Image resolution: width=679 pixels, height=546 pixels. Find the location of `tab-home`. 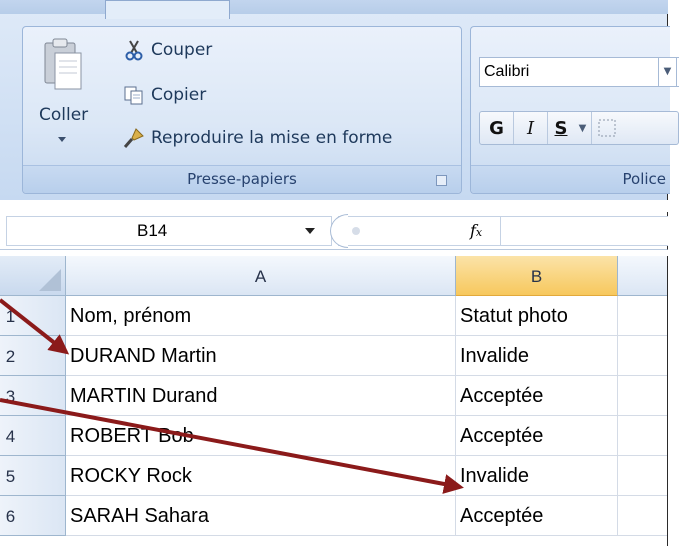

tab-home is located at coordinates (167, 9).